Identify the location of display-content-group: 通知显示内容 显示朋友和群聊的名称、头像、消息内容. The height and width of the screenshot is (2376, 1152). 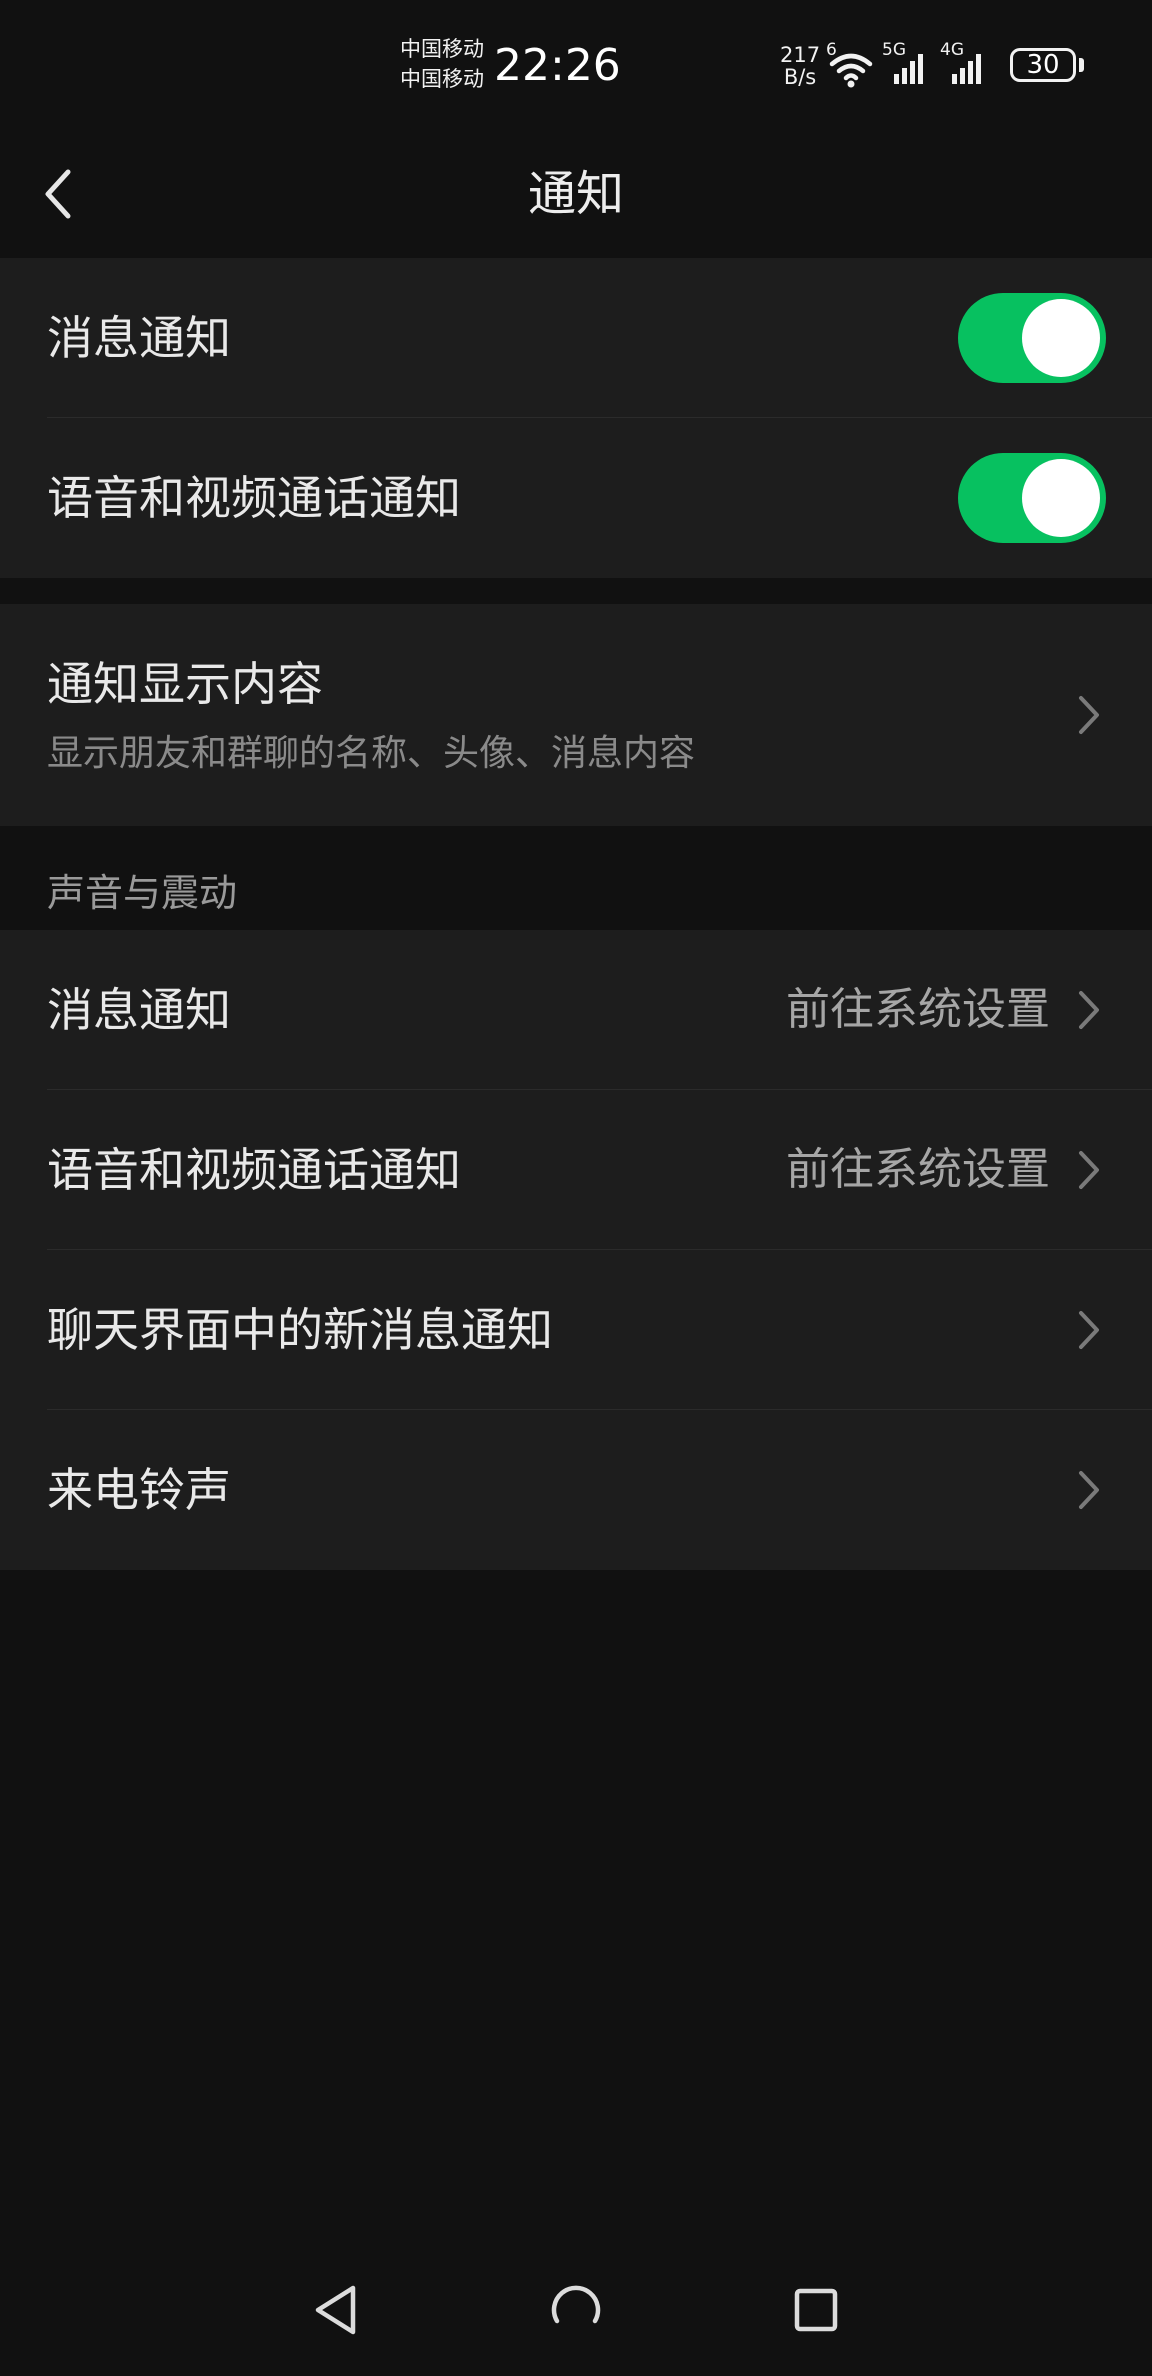
(576, 715).